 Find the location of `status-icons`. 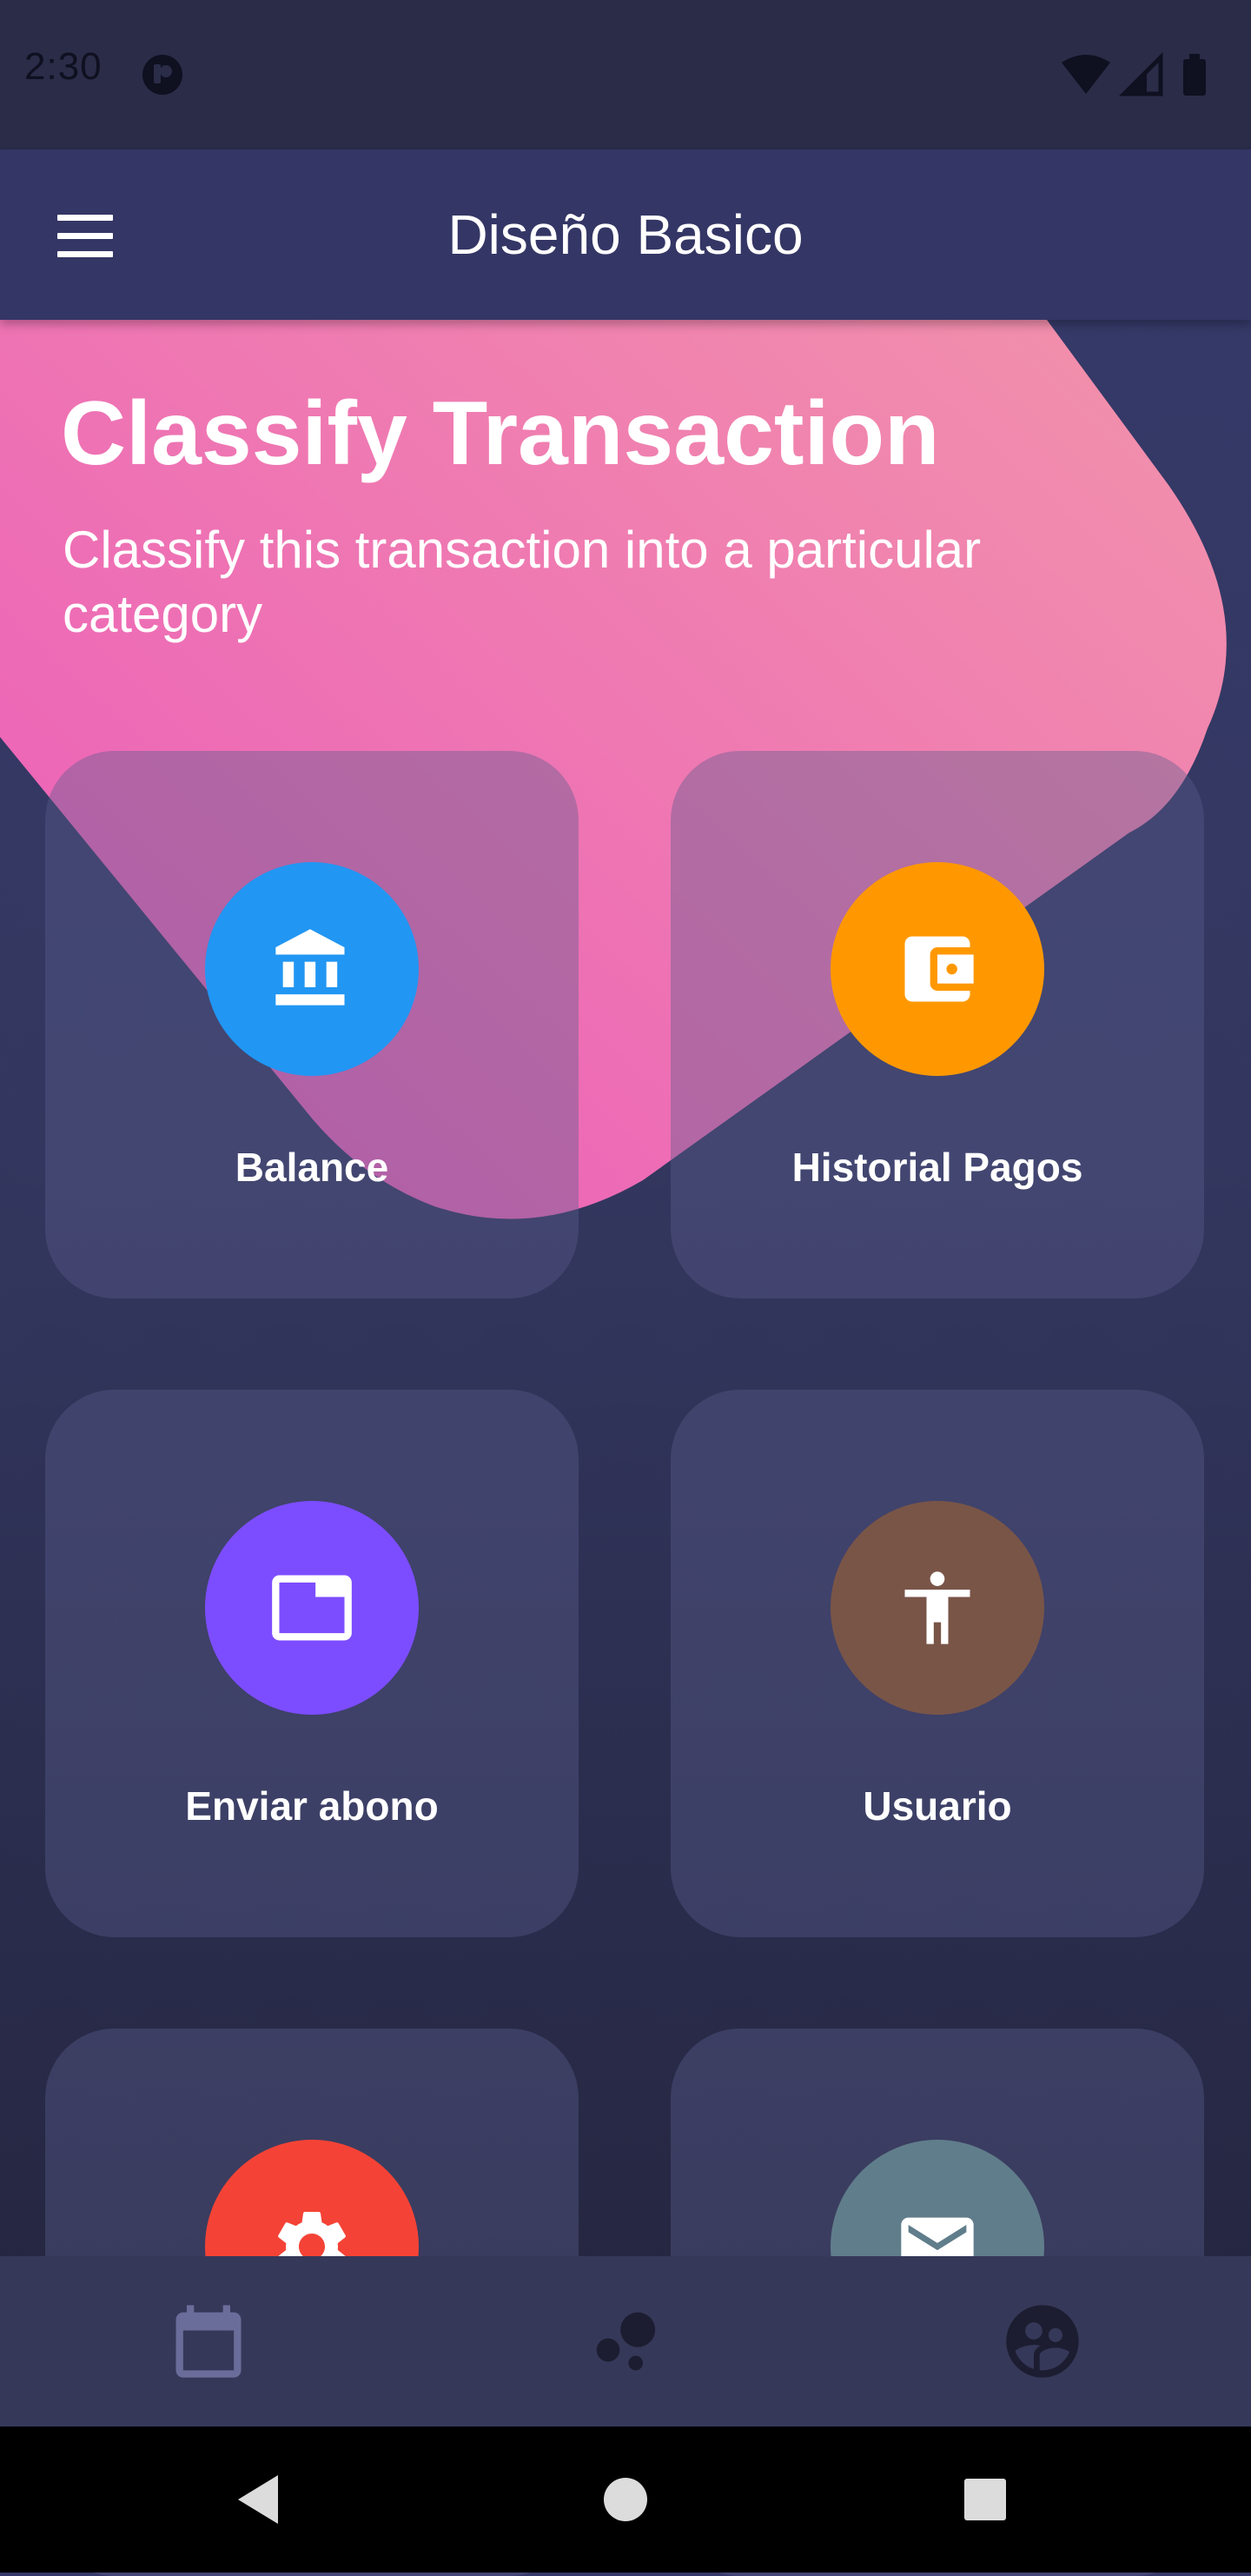

status-icons is located at coordinates (1134, 73).